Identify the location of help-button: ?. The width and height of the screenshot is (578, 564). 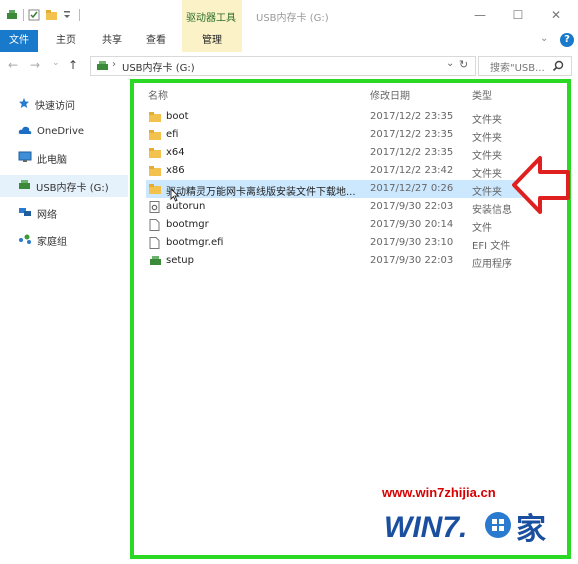
(567, 40).